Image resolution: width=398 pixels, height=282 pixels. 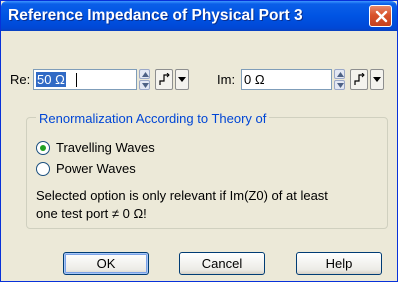 I want to click on re-value: 50 Ω, so click(x=51, y=79).